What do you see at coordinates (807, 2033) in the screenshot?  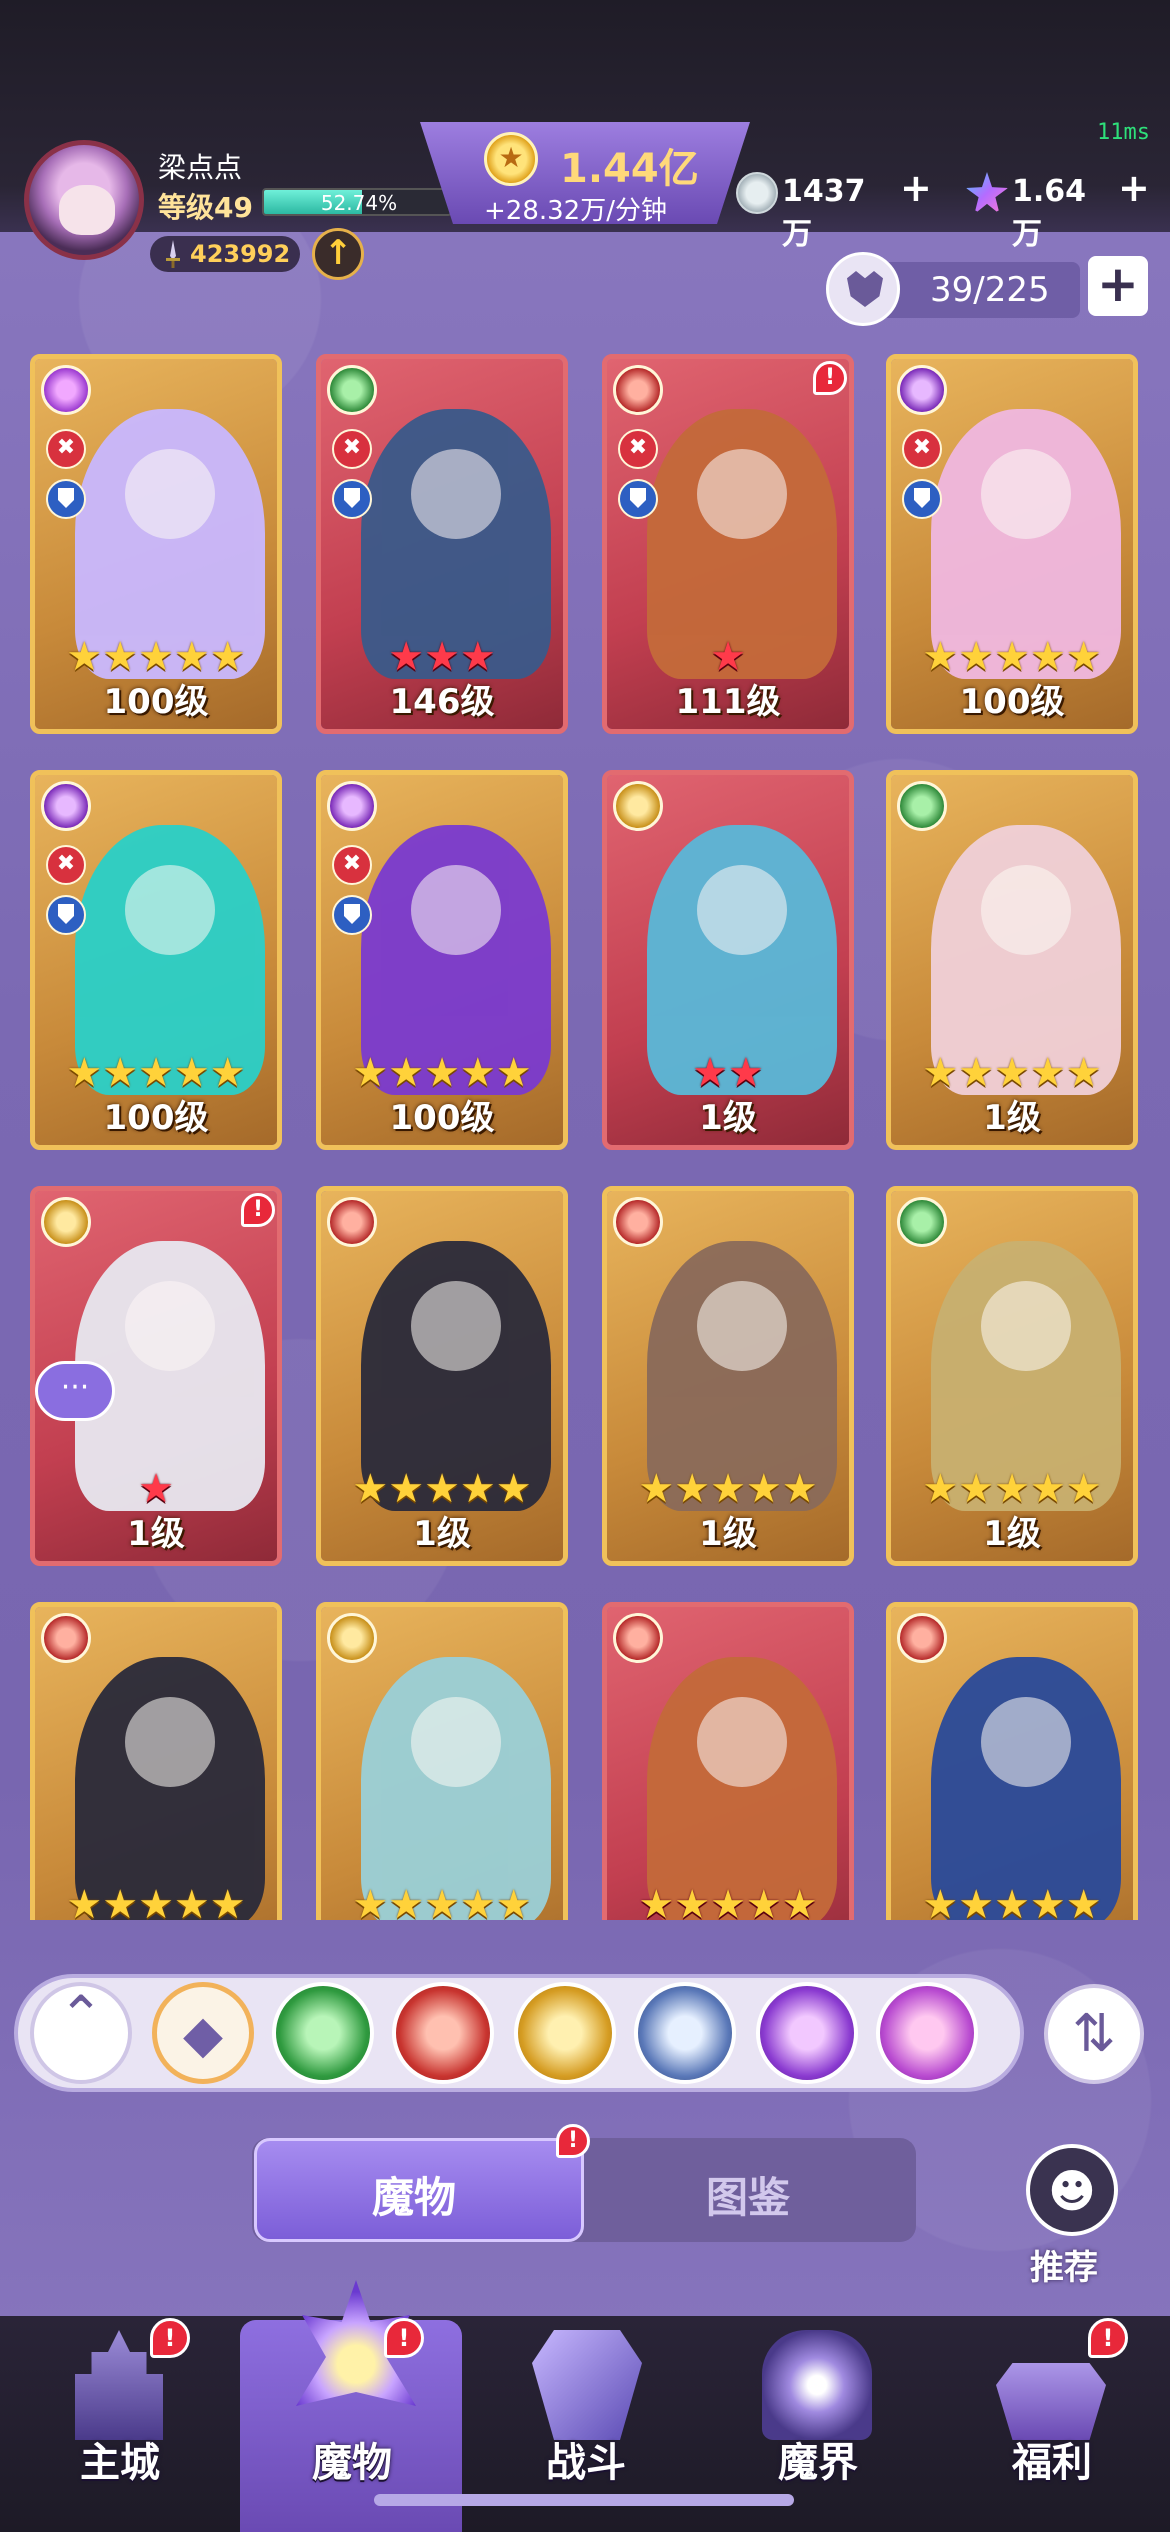 I see `filter-eye-button` at bounding box center [807, 2033].